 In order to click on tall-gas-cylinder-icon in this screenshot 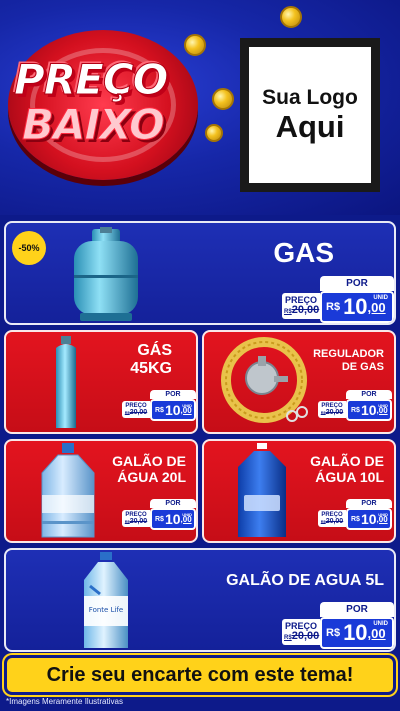, I will do `click(66, 382)`.